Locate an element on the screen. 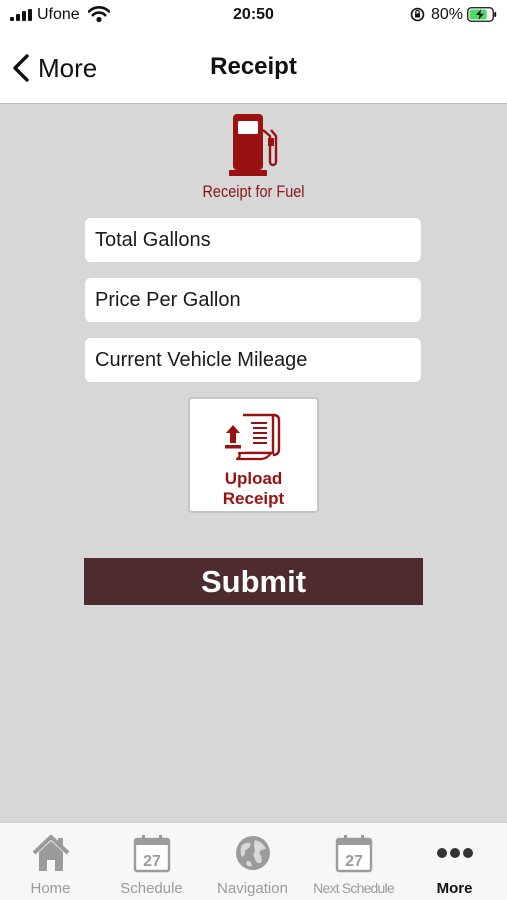 The image size is (507, 900). navigation-bar: More Receipt is located at coordinates (253, 67).